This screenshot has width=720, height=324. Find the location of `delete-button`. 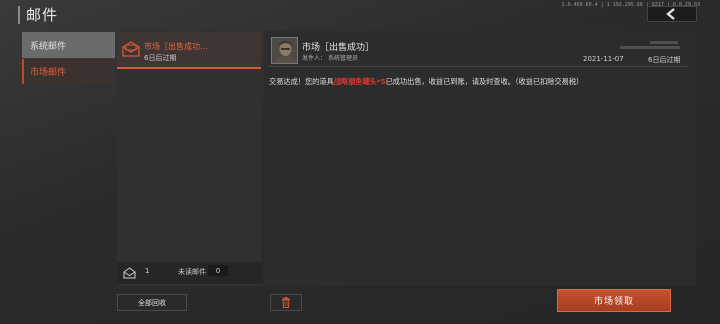

delete-button is located at coordinates (286, 302).